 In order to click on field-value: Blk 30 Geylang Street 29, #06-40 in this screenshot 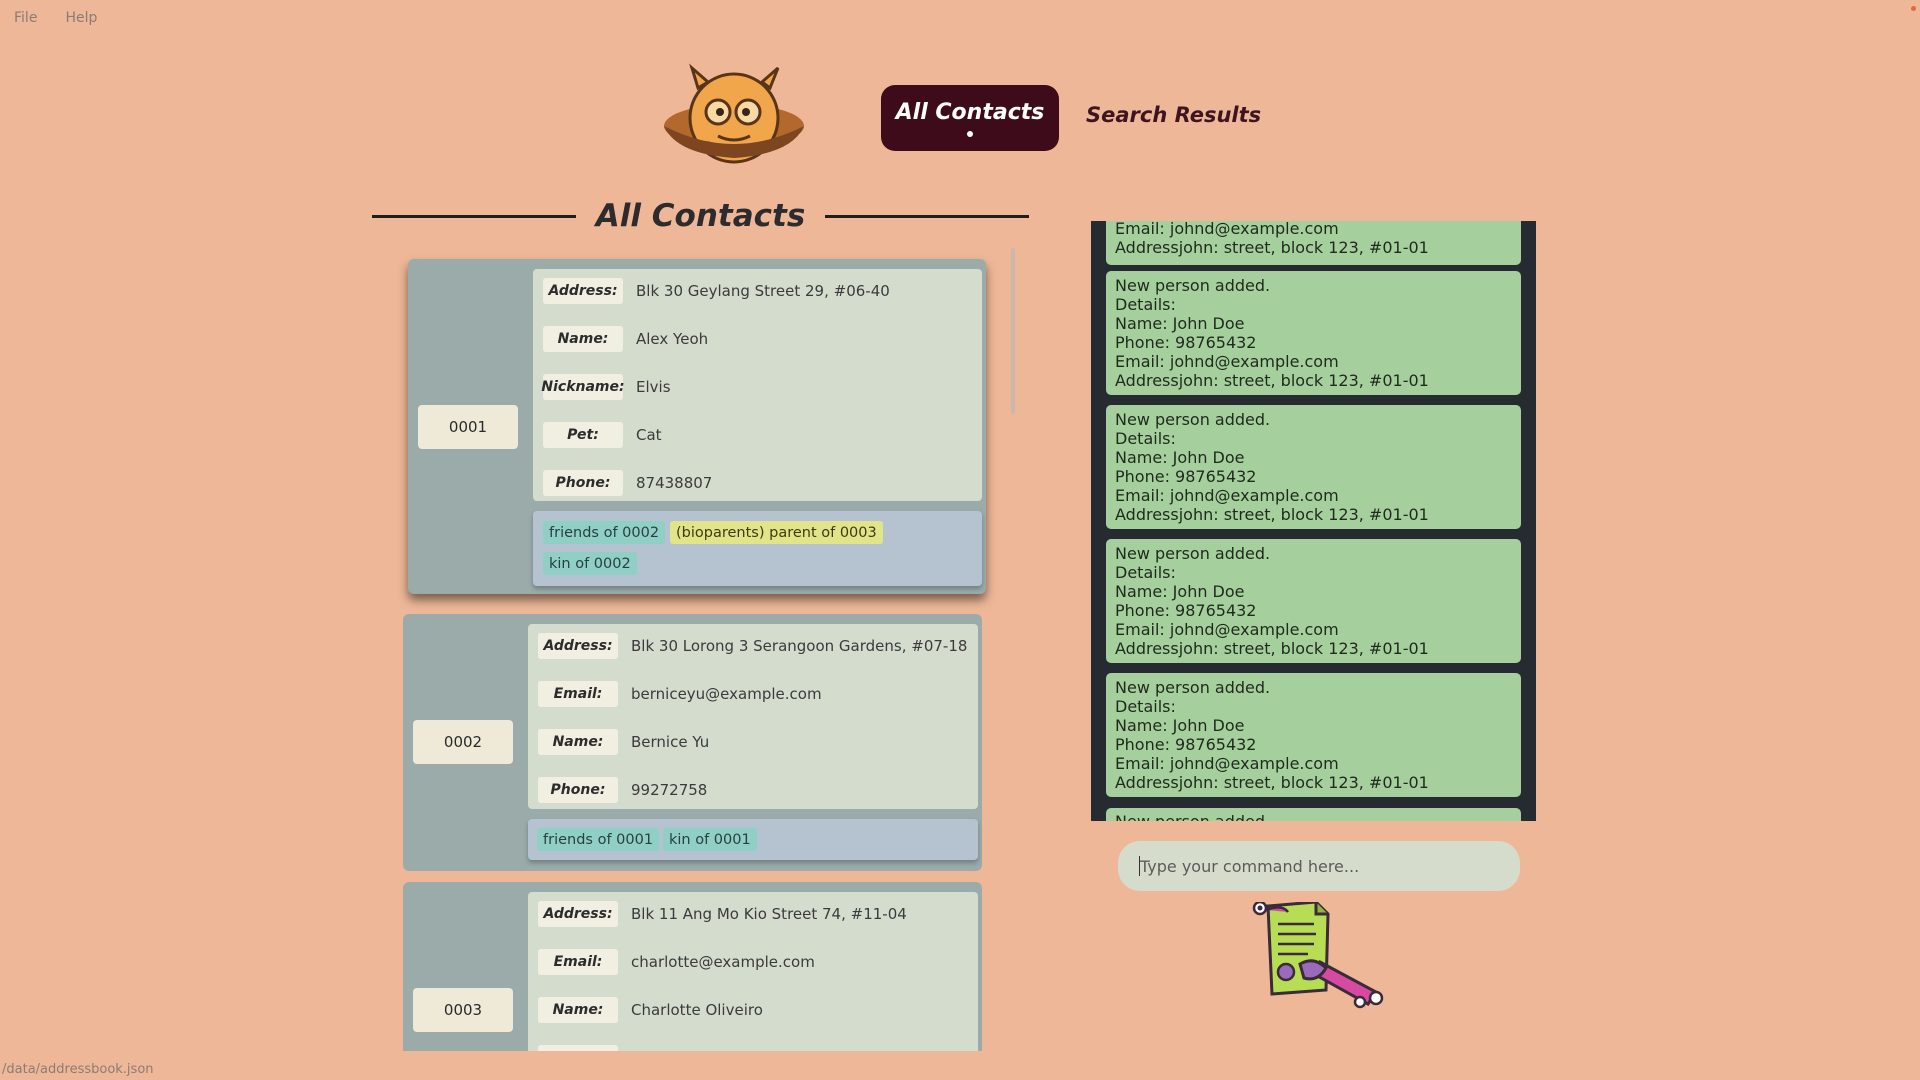, I will do `click(763, 291)`.